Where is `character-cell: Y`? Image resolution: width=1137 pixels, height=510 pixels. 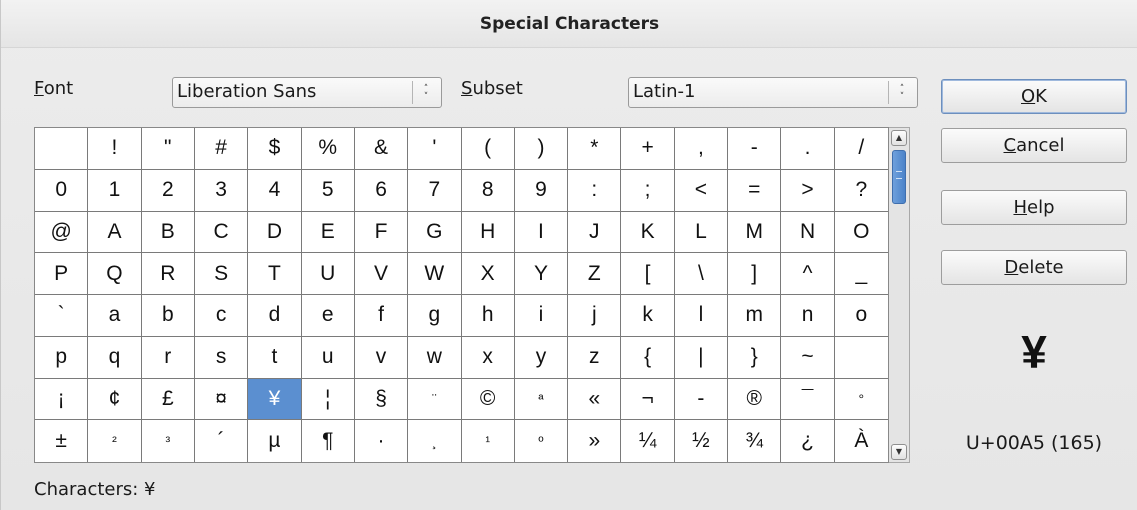
character-cell: Y is located at coordinates (541, 274).